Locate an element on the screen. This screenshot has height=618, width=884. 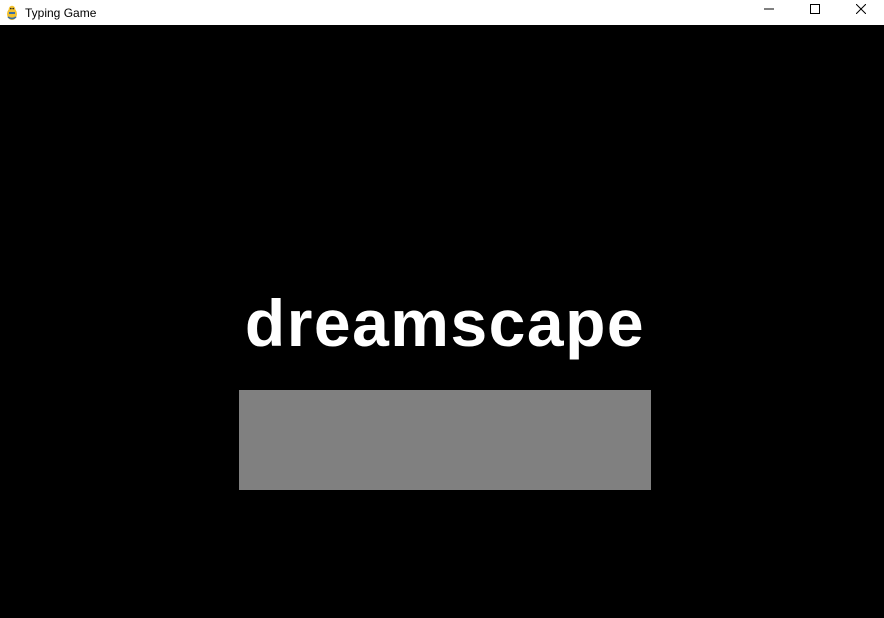
window-controls is located at coordinates (815, 12).